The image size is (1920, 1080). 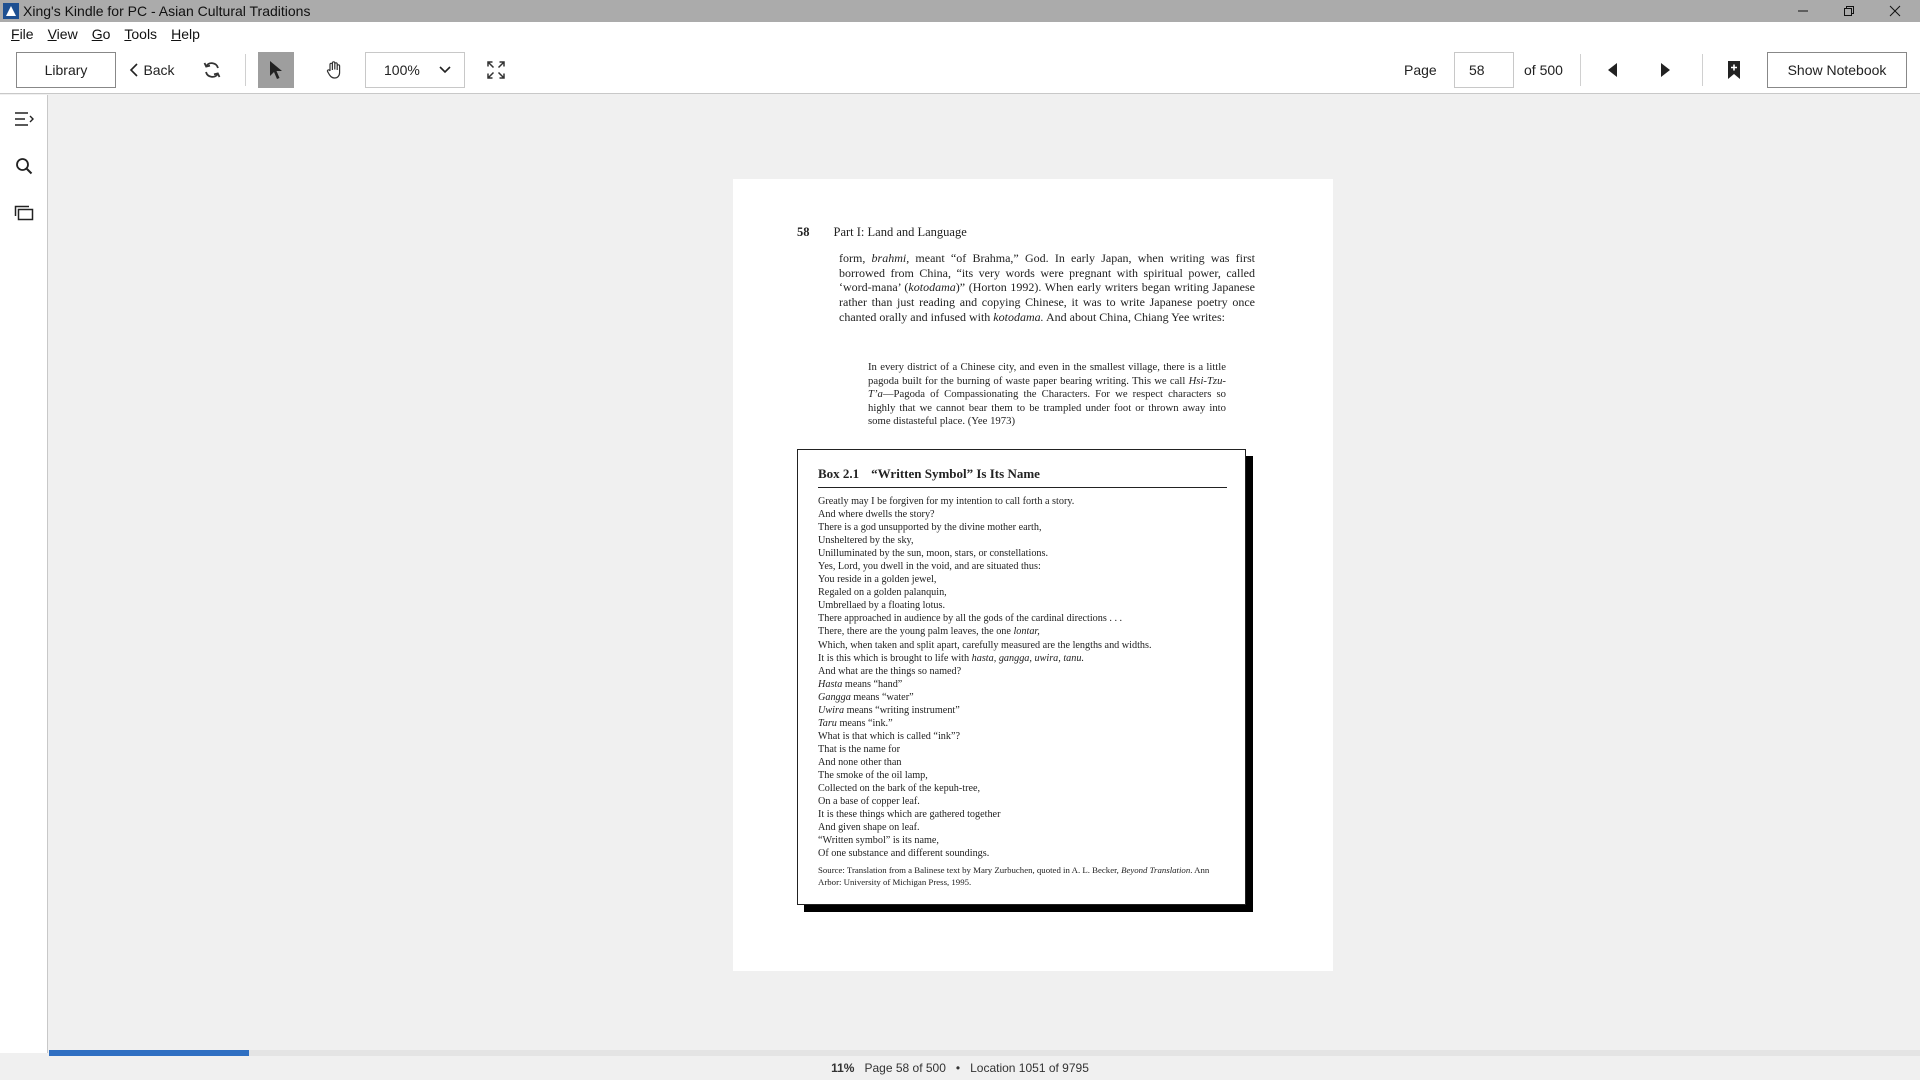 I want to click on italic-text: kotodama, so click(x=932, y=287).